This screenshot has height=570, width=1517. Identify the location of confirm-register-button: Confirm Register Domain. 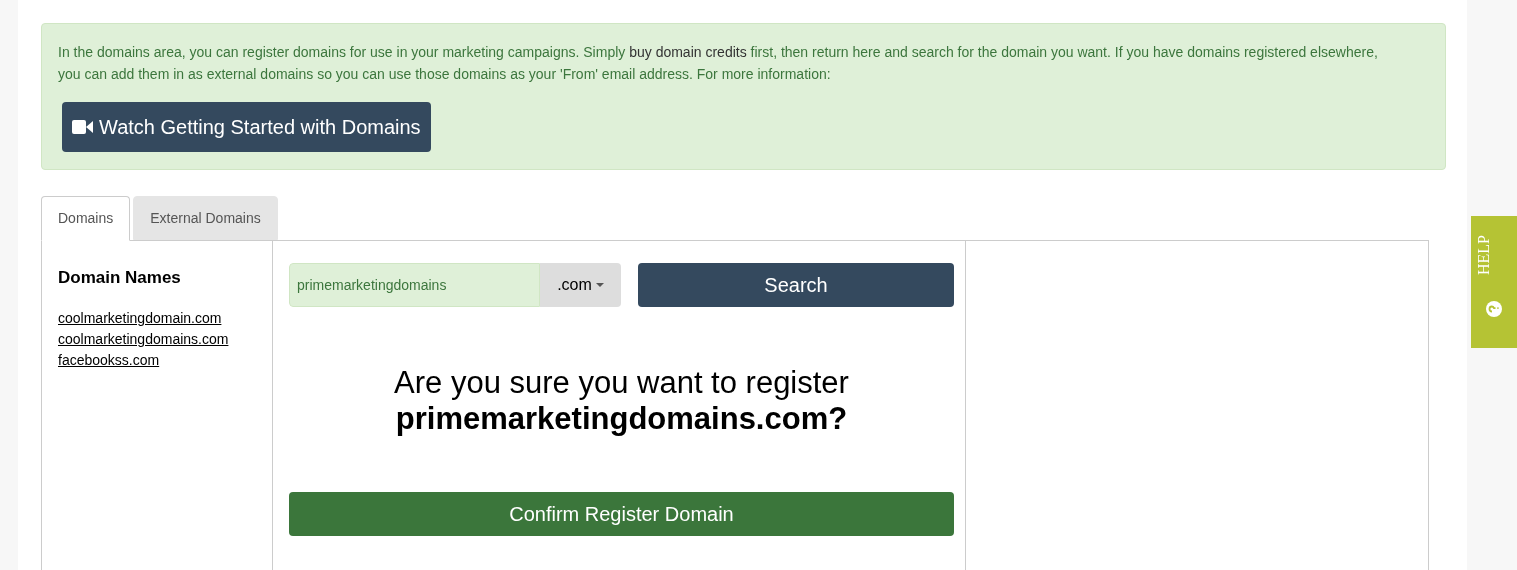
(621, 514).